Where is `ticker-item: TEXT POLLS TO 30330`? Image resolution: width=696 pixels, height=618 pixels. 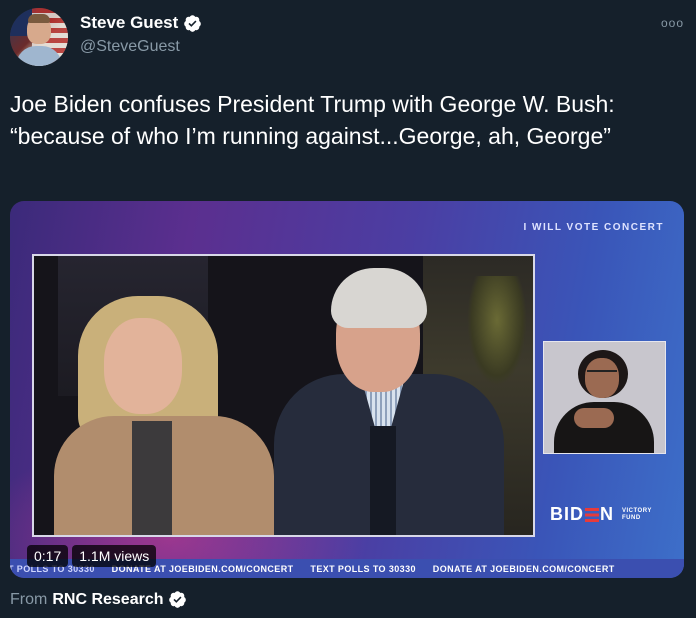 ticker-item: TEXT POLLS TO 30330 is located at coordinates (363, 569).